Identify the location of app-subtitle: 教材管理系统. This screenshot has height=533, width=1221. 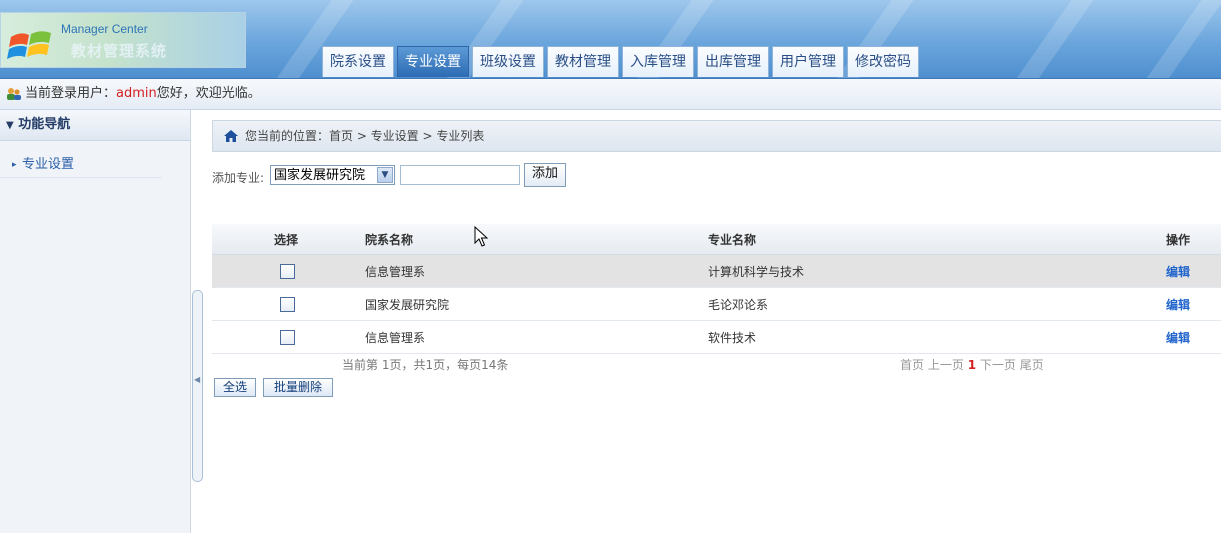
(119, 51).